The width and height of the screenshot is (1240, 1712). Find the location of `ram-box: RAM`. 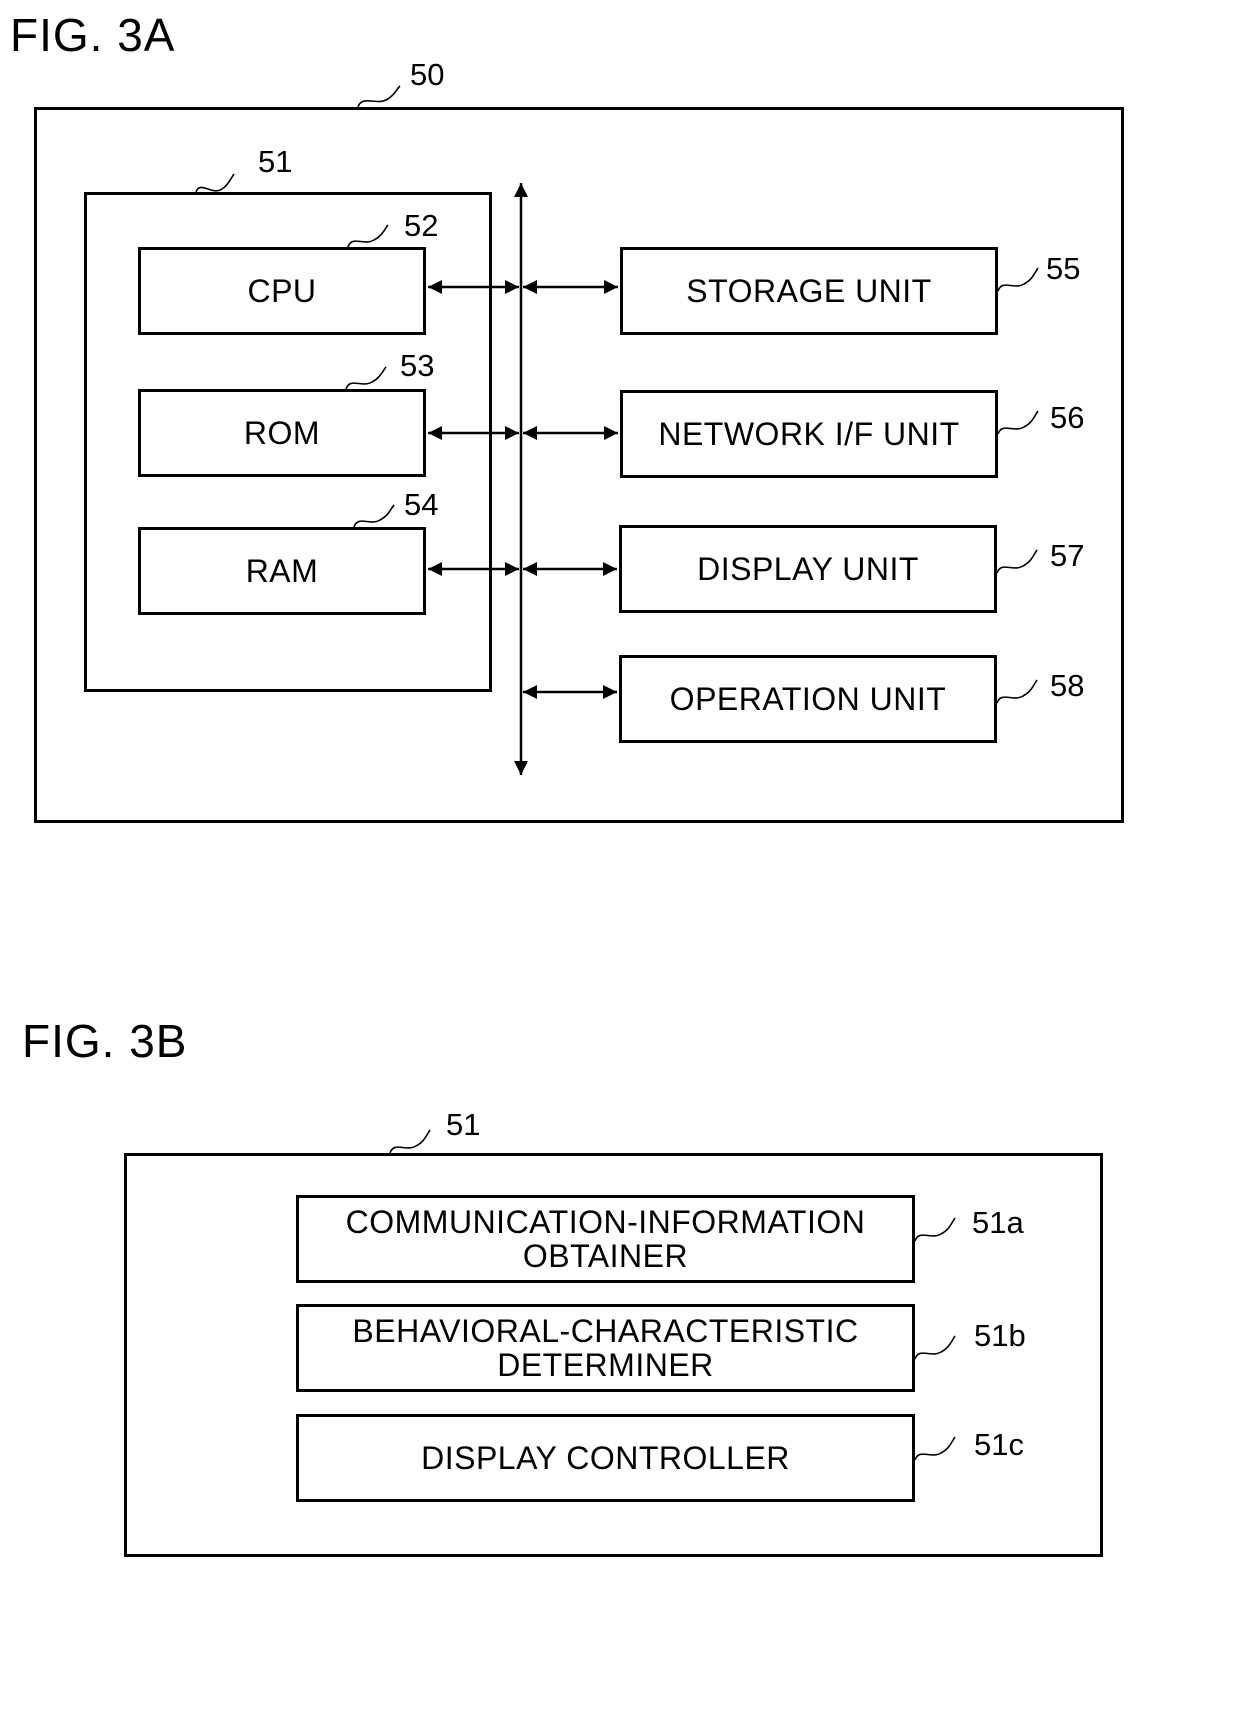

ram-box: RAM is located at coordinates (282, 571).